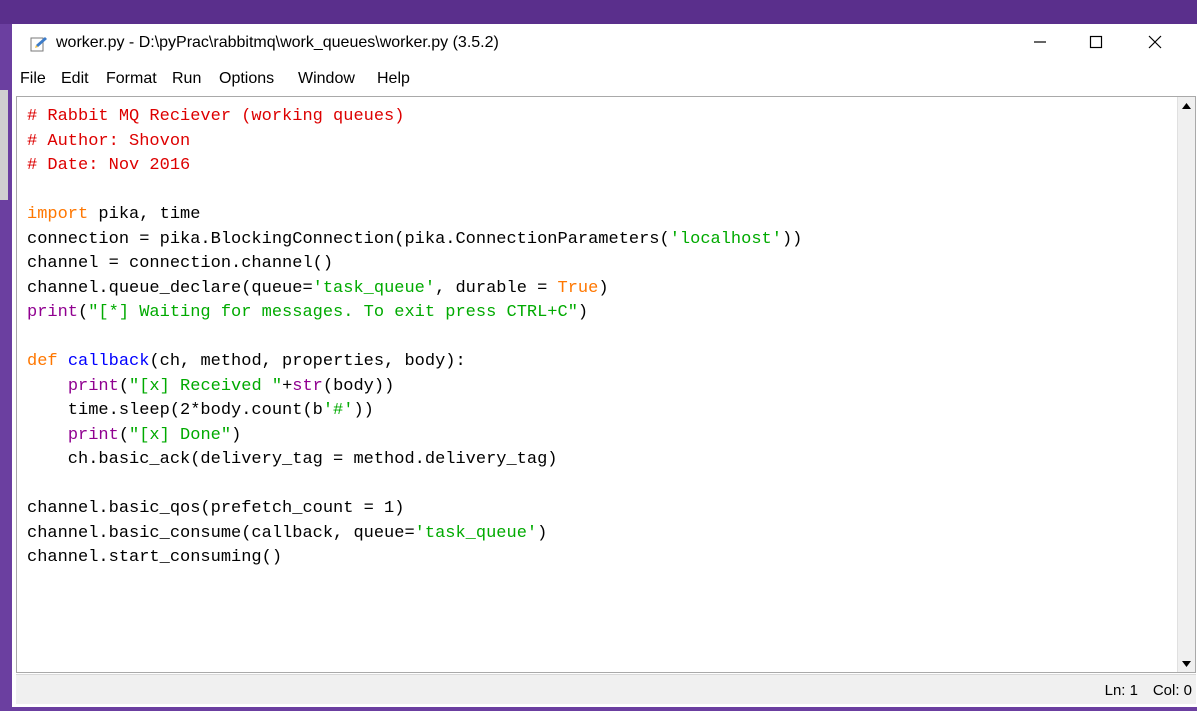  Describe the element at coordinates (414, 166) in the screenshot. I see `code-line: # Date: Nov 2016` at that location.